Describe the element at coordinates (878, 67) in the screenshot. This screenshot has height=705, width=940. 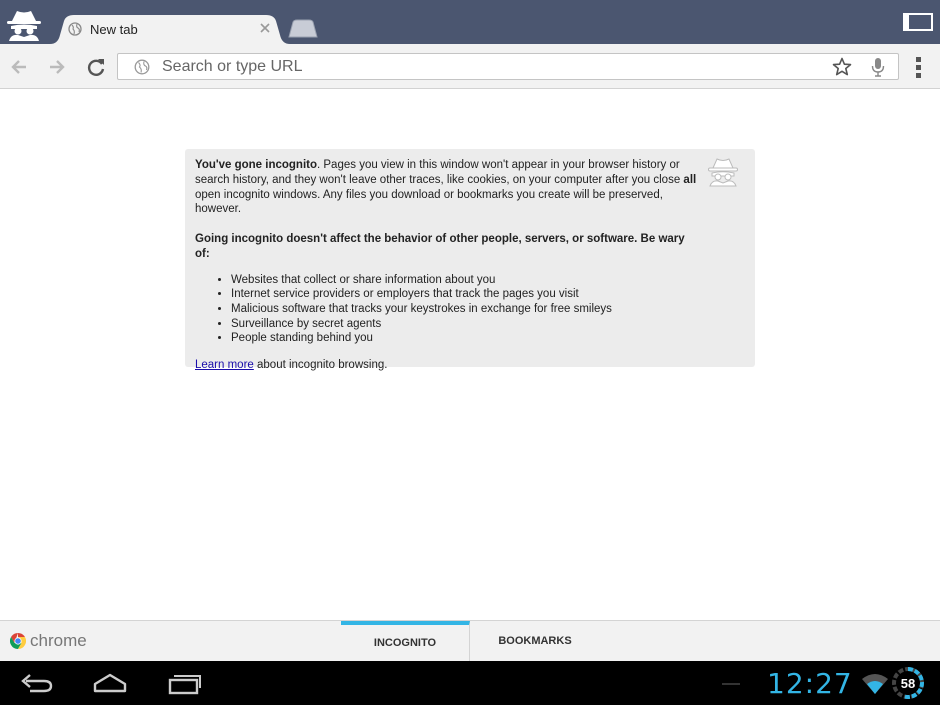
I see `microphone-icon` at that location.